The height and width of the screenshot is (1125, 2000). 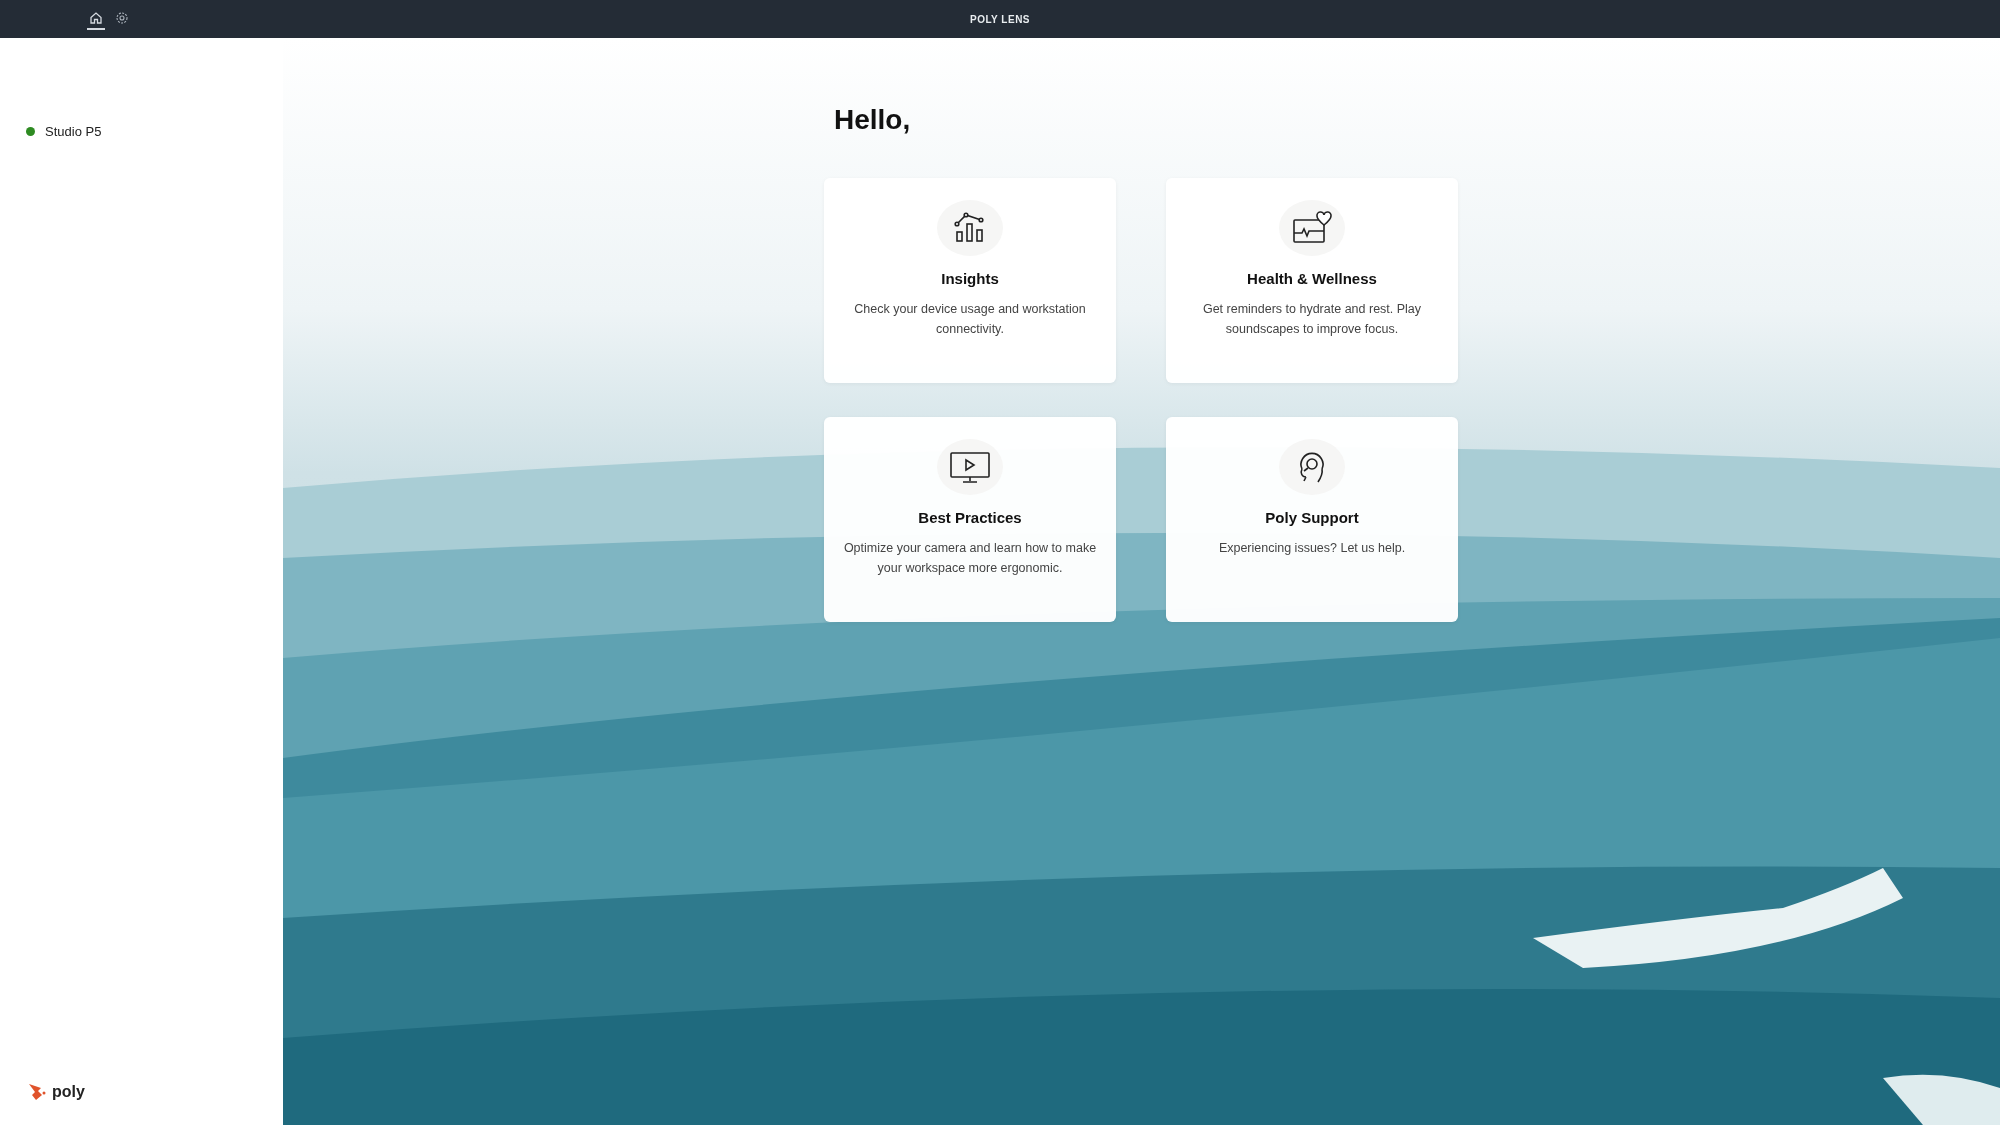 I want to click on feature-card: Insights Check your device usage and workstation connectivity., so click(x=970, y=280).